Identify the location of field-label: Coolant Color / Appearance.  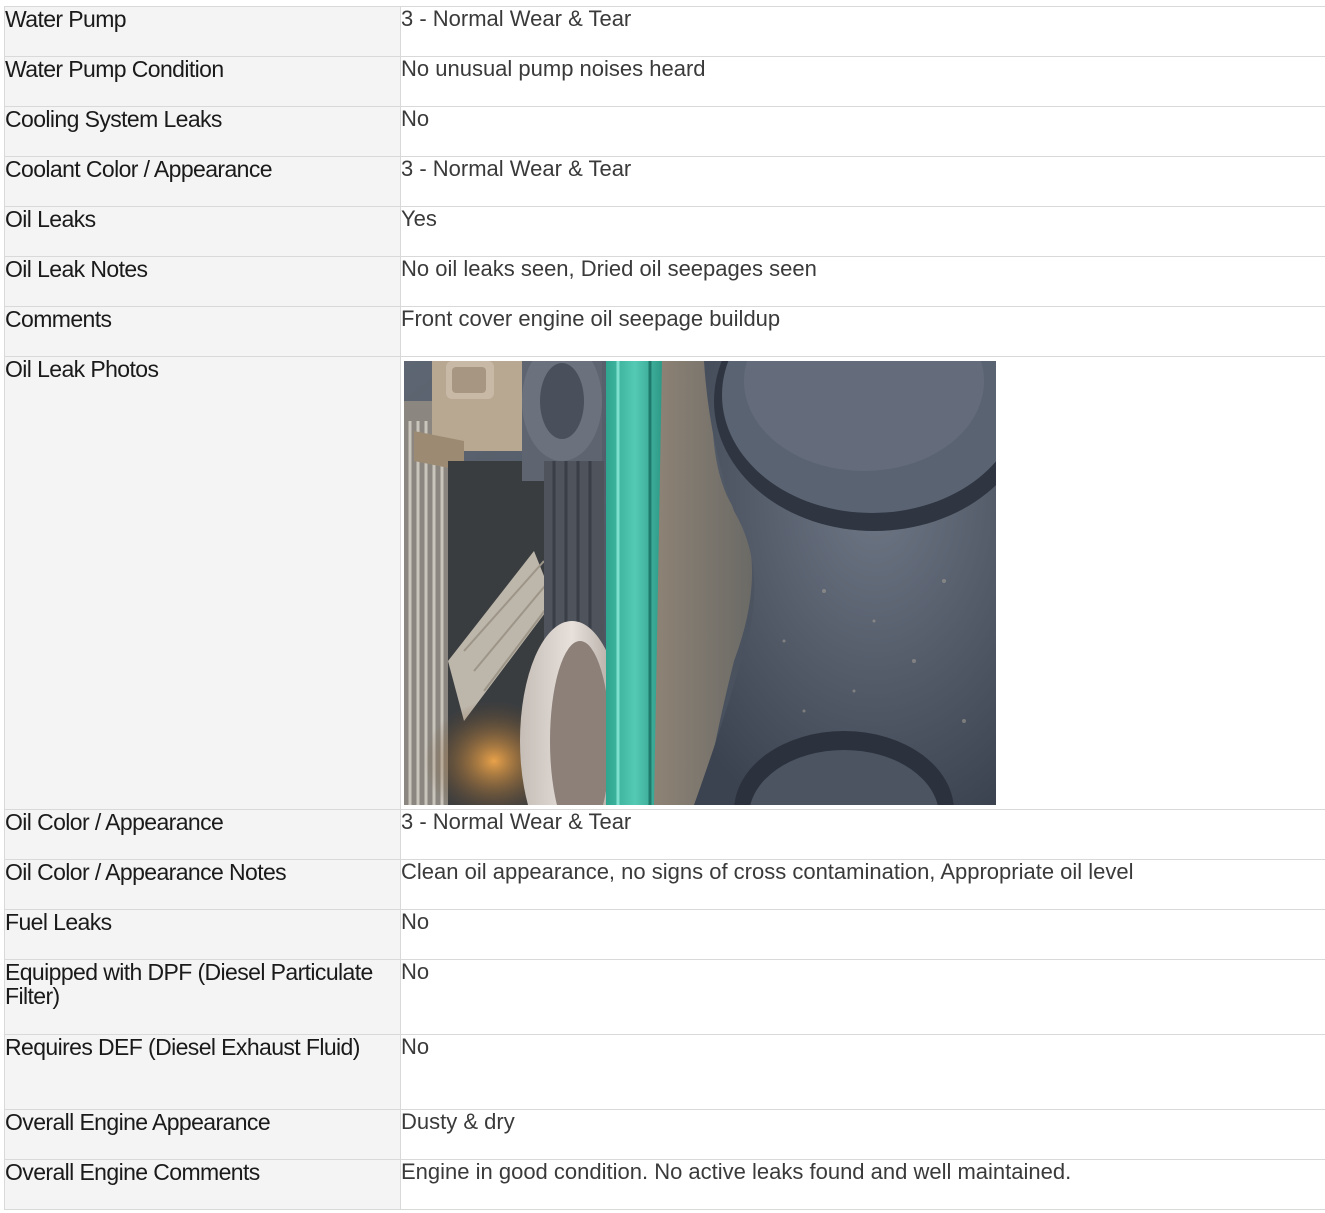
(202, 181).